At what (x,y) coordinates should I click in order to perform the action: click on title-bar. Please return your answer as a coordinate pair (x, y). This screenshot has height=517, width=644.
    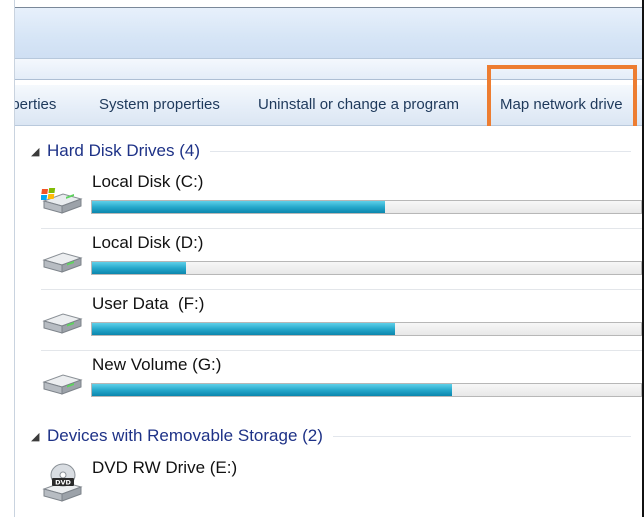
    Looking at the image, I should click on (328, 33).